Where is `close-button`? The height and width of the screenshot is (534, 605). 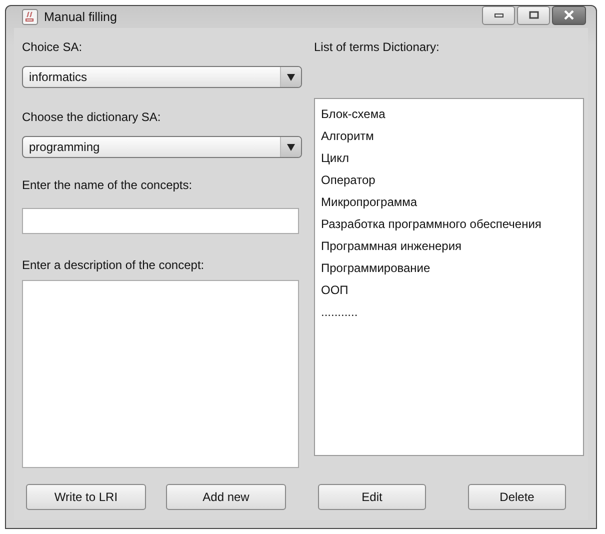 close-button is located at coordinates (569, 15).